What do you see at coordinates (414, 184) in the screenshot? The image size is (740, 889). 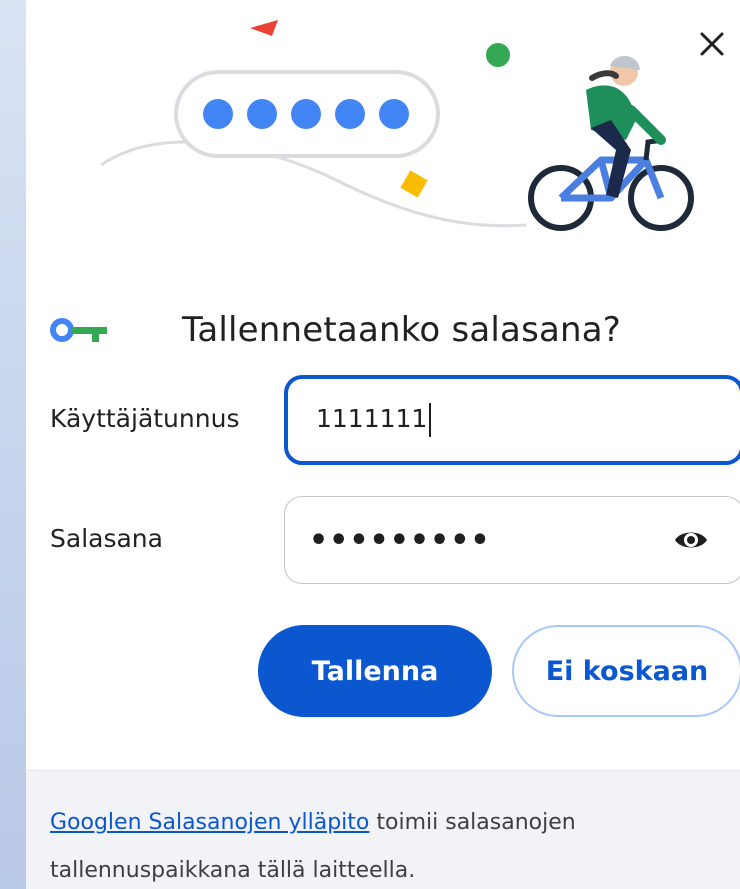 I see `decorative-diamond` at bounding box center [414, 184].